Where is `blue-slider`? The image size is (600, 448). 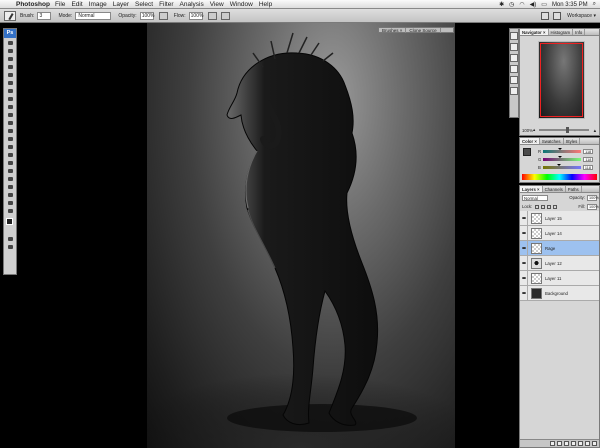
blue-slider is located at coordinates (561, 166).